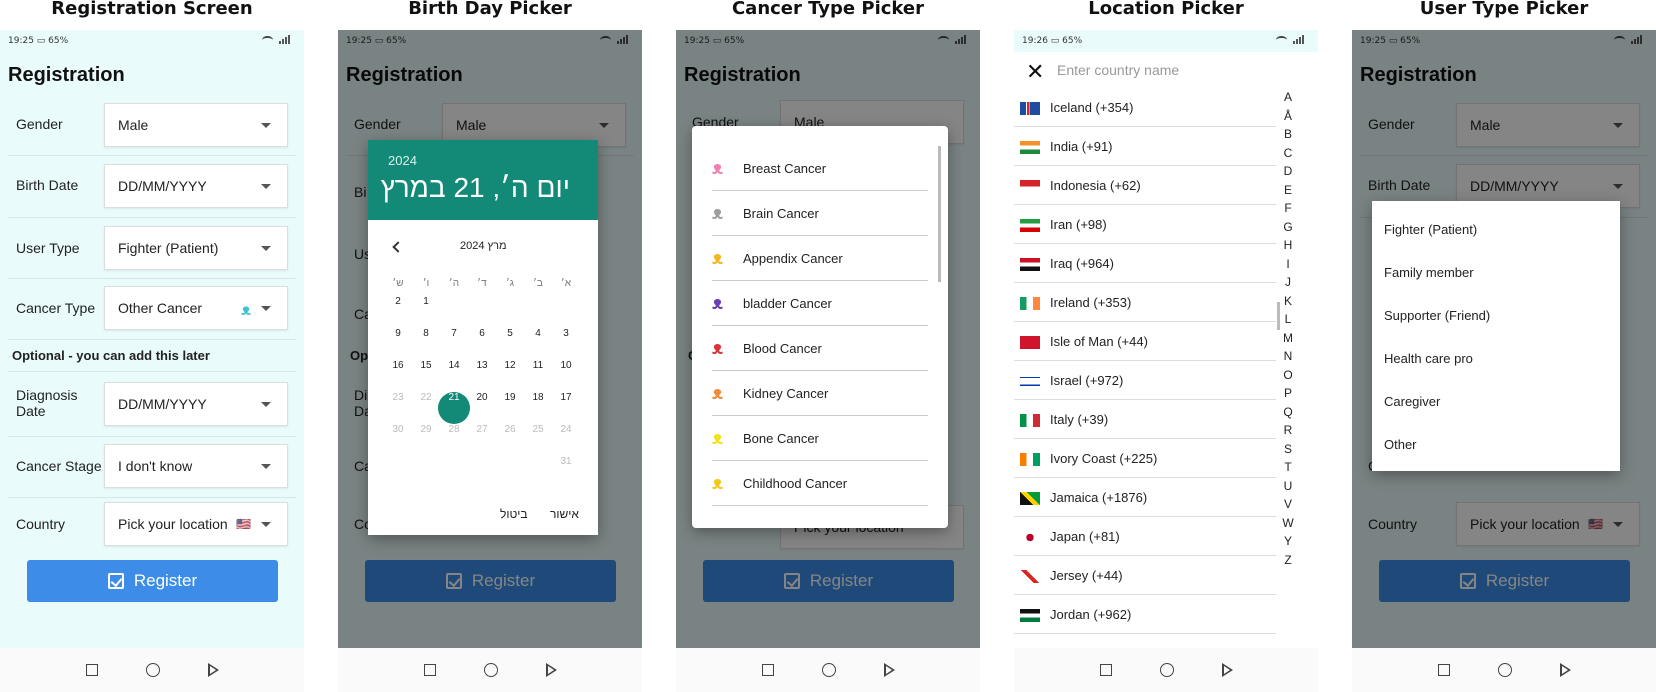 This screenshot has height=692, width=1656. What do you see at coordinates (1428, 358) in the screenshot?
I see `user-type-option: Health care pro` at bounding box center [1428, 358].